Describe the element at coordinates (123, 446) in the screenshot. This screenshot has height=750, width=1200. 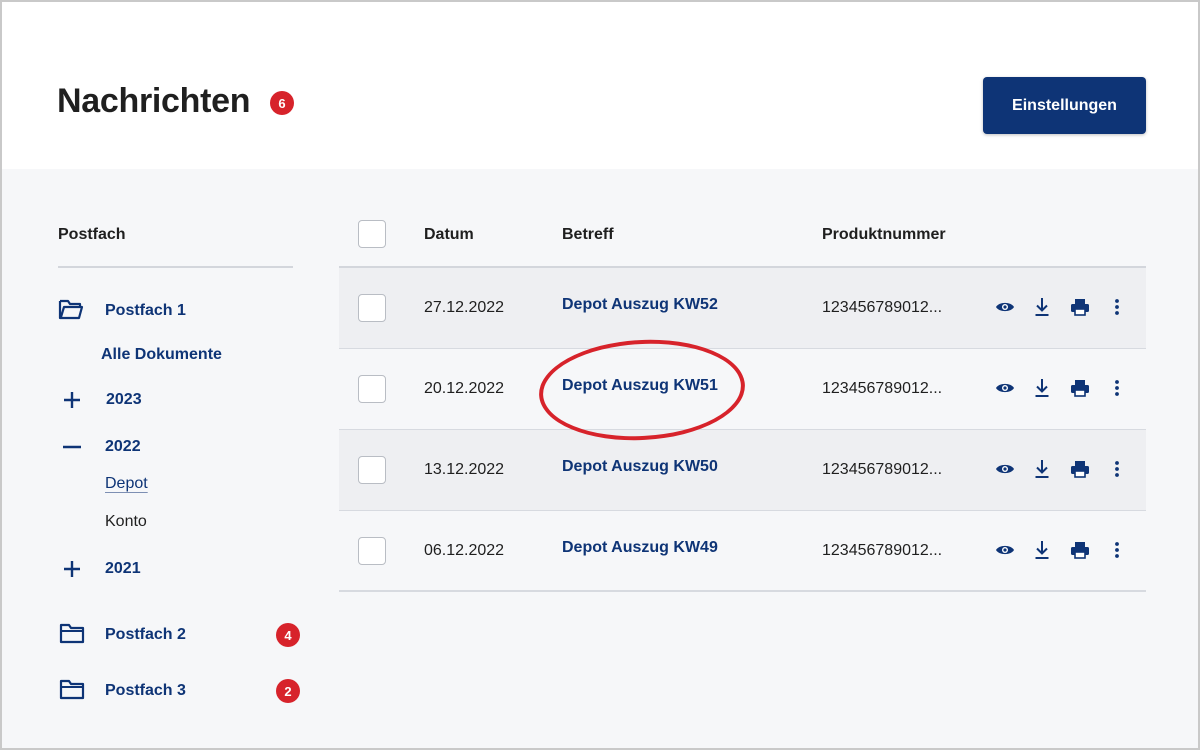
I see `sidebar-item-label: 2022` at that location.